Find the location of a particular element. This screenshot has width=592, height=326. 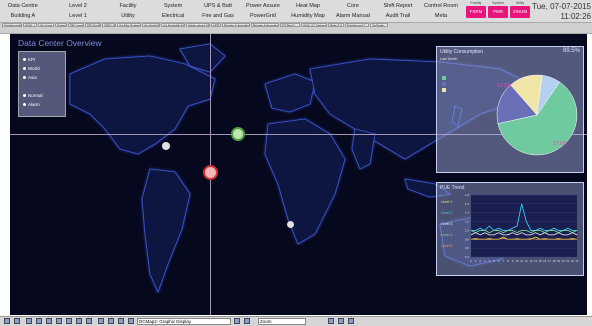

fsrm-button: Facility FSRM is located at coordinates (476, 10).